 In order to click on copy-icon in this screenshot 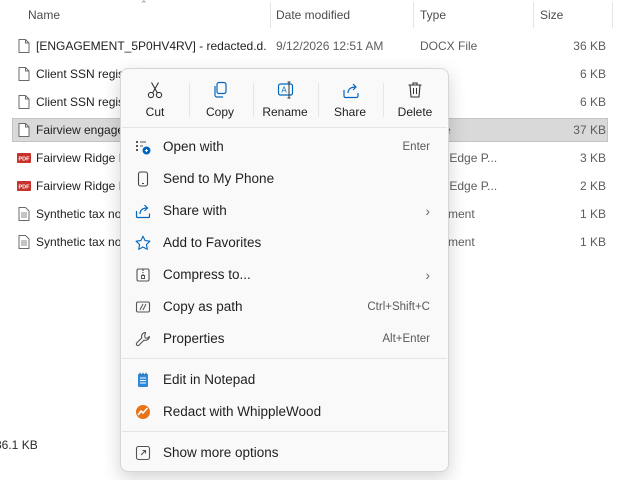, I will do `click(220, 89)`.